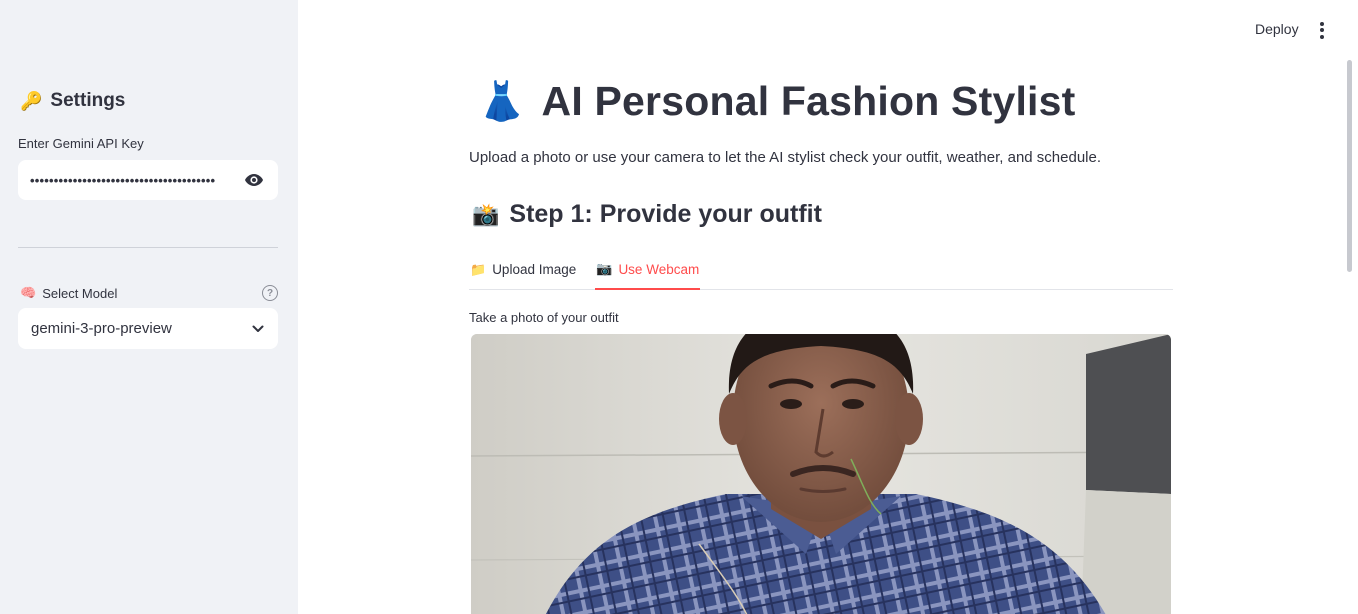 This screenshot has height=614, width=1358. I want to click on api-key-value: •••••••••••••••••••••••••••••••••••••••, so click(133, 180).